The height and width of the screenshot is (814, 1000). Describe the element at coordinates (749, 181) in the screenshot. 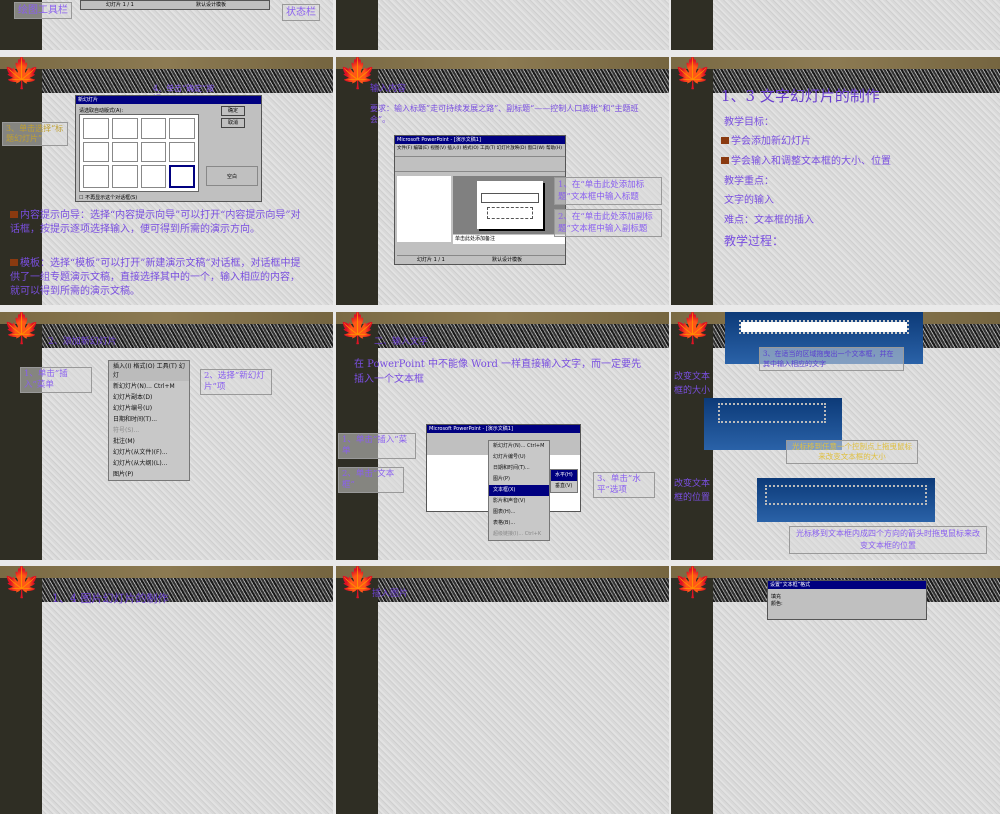

I see `key-label: 教学重点：` at that location.